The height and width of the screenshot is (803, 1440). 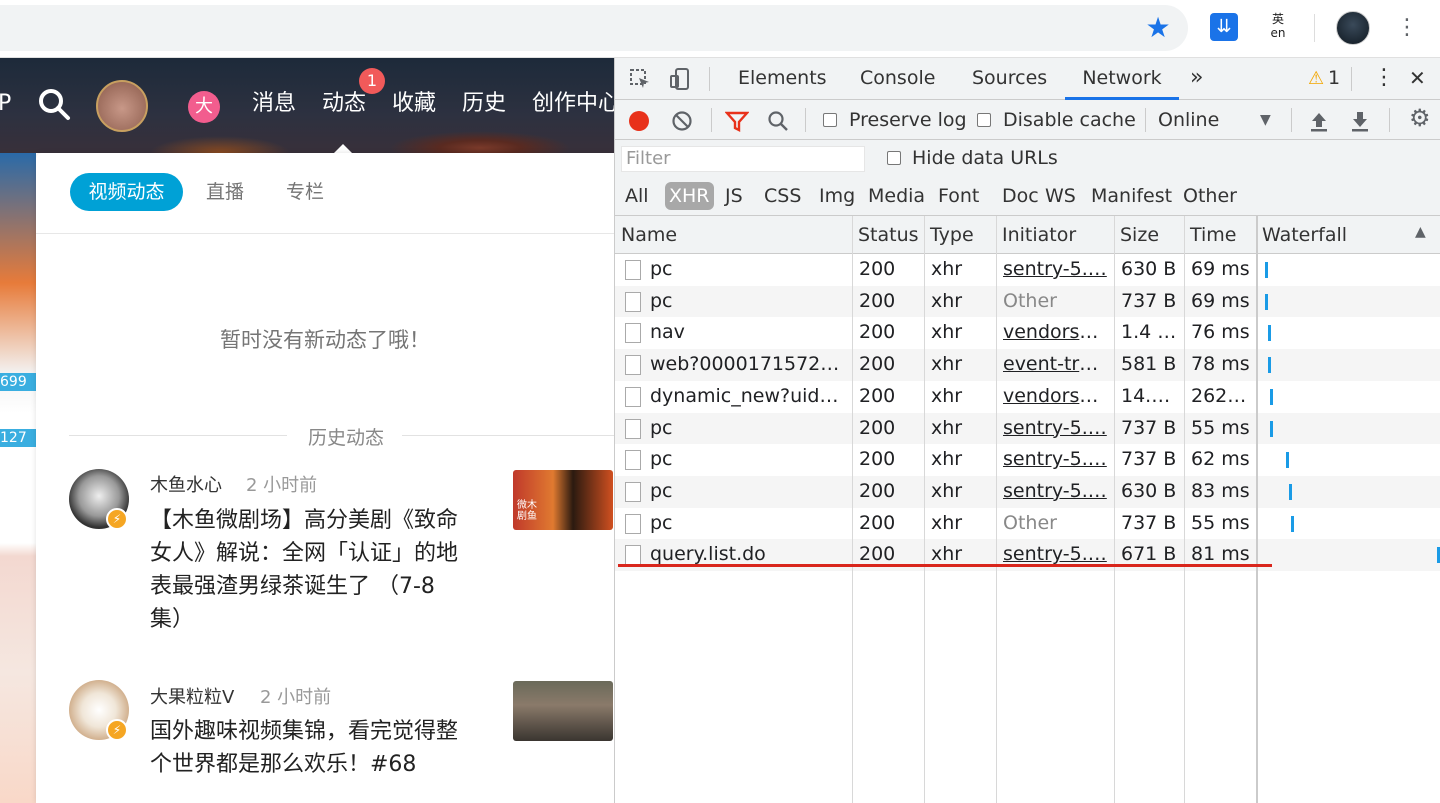 I want to click on table-row: pc 200 xhr sentry-5.… 737 B 62 ms, so click(x=1027, y=460).